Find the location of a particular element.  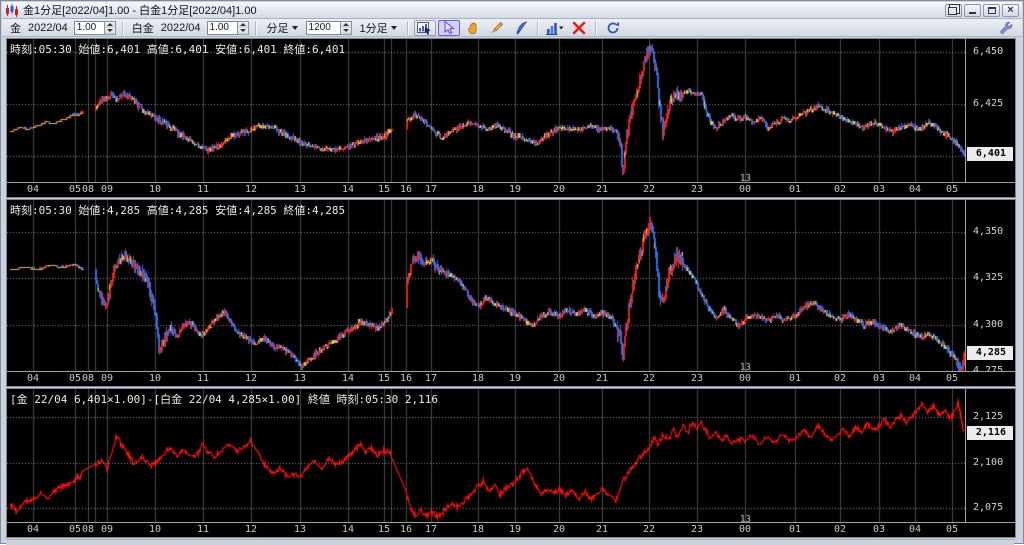

title-bar: 金1分足[2022/04]1.00 - 白金1分足[2022/04]1.00 × is located at coordinates (512, 10).